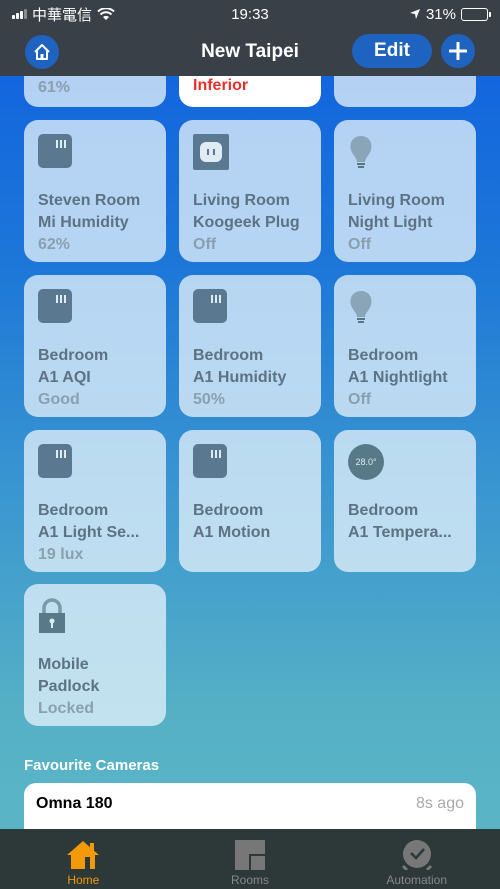 The height and width of the screenshot is (889, 500). I want to click on page-title: New Taipei, so click(250, 51).